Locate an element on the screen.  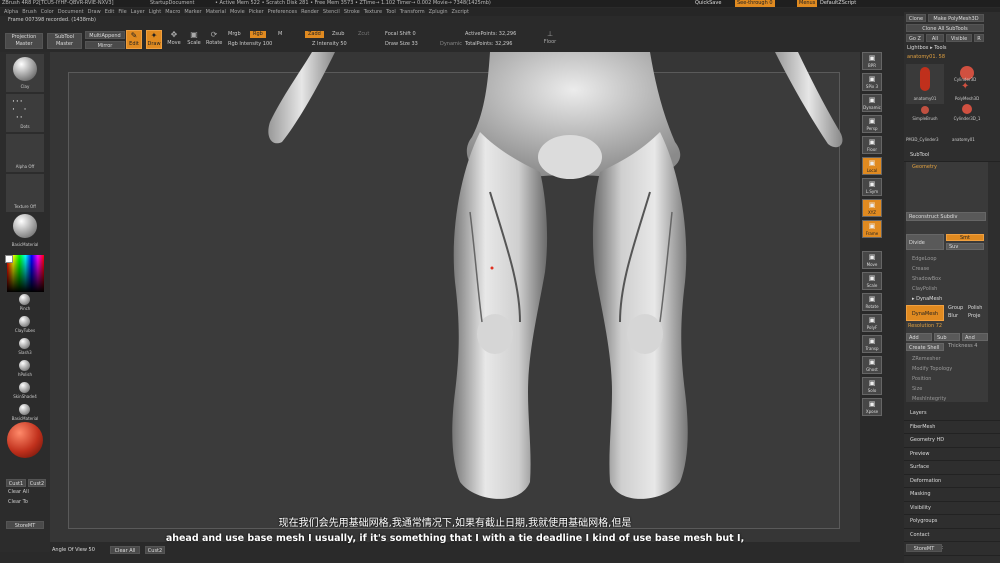
brush-selector: Clay is located at coordinates (25, 73).